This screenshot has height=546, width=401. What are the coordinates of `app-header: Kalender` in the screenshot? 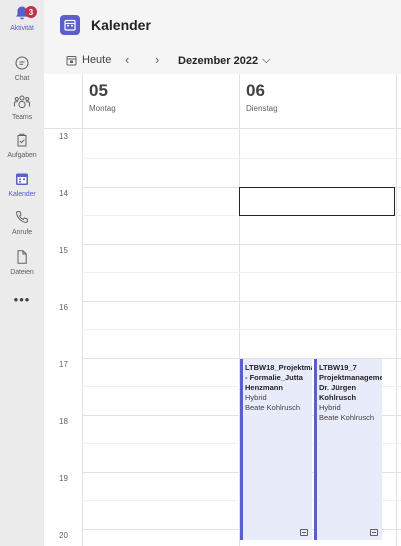 It's located at (222, 25).